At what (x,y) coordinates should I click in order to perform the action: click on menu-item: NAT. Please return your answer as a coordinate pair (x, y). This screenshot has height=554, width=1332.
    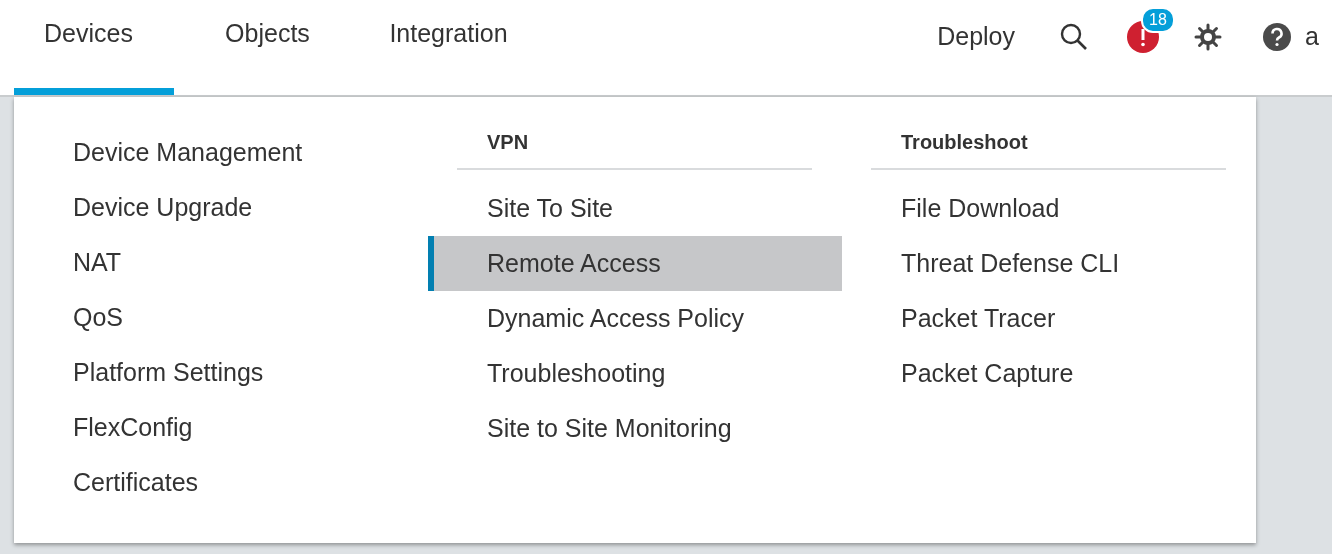
    Looking at the image, I should click on (221, 262).